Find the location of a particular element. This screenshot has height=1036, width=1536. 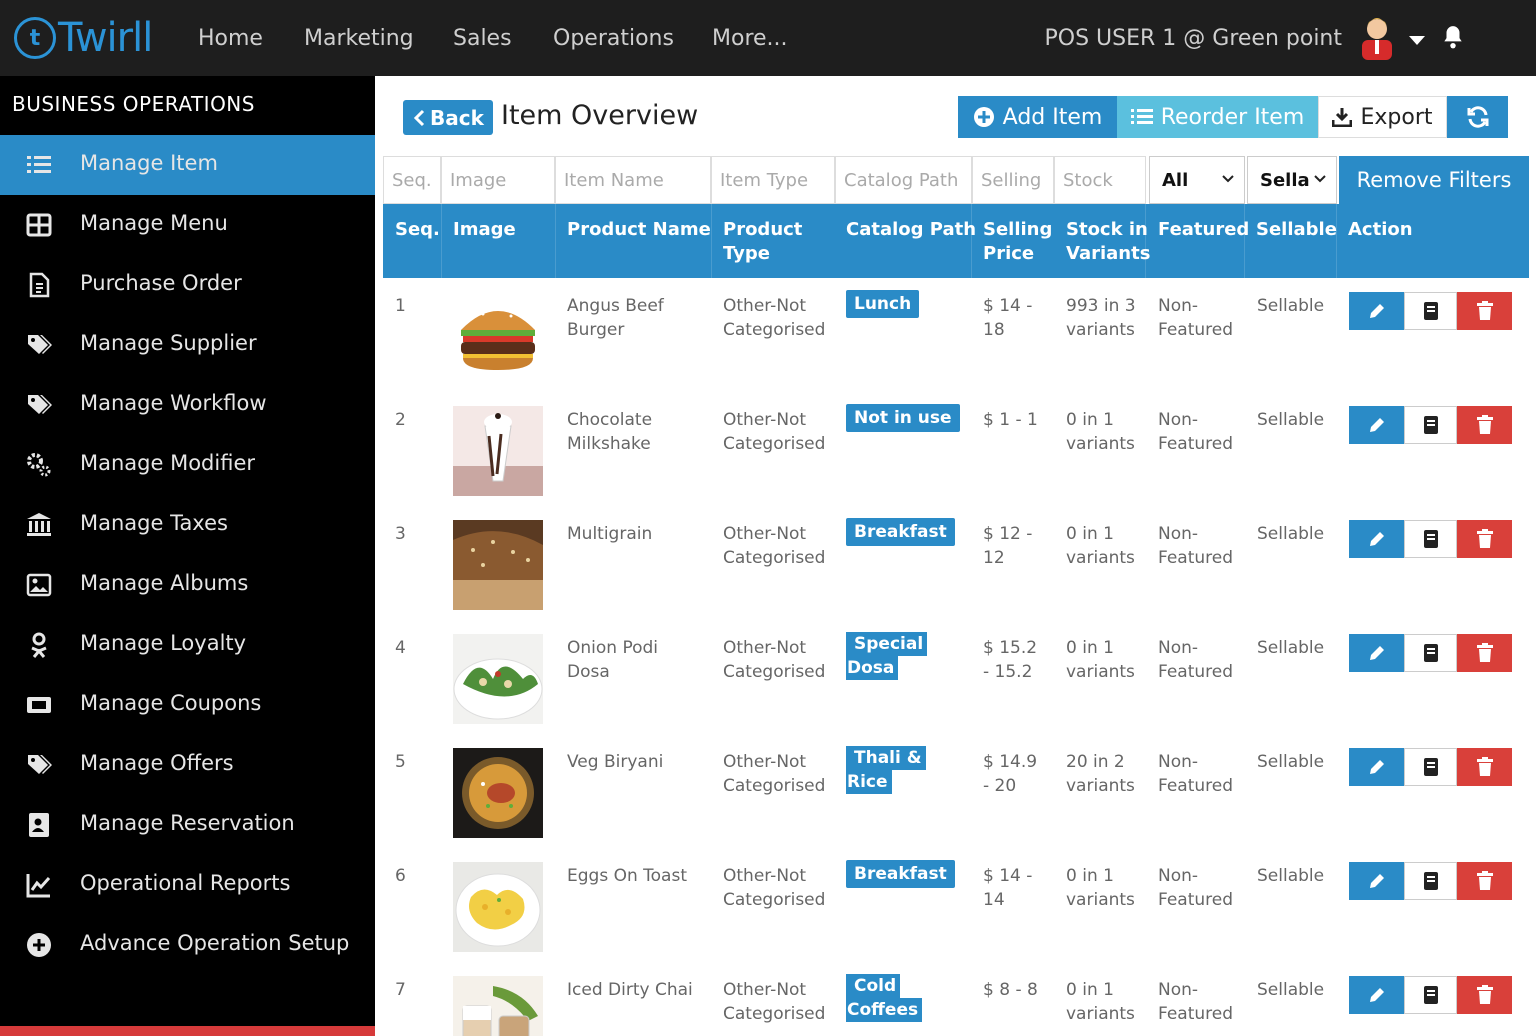

row-product-name: Onion Podi Dosa is located at coordinates (612, 660).